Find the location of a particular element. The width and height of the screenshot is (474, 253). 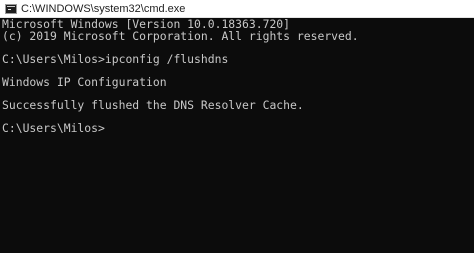

console-line-ip-config-heading: Windows IP Configuration is located at coordinates (84, 81).